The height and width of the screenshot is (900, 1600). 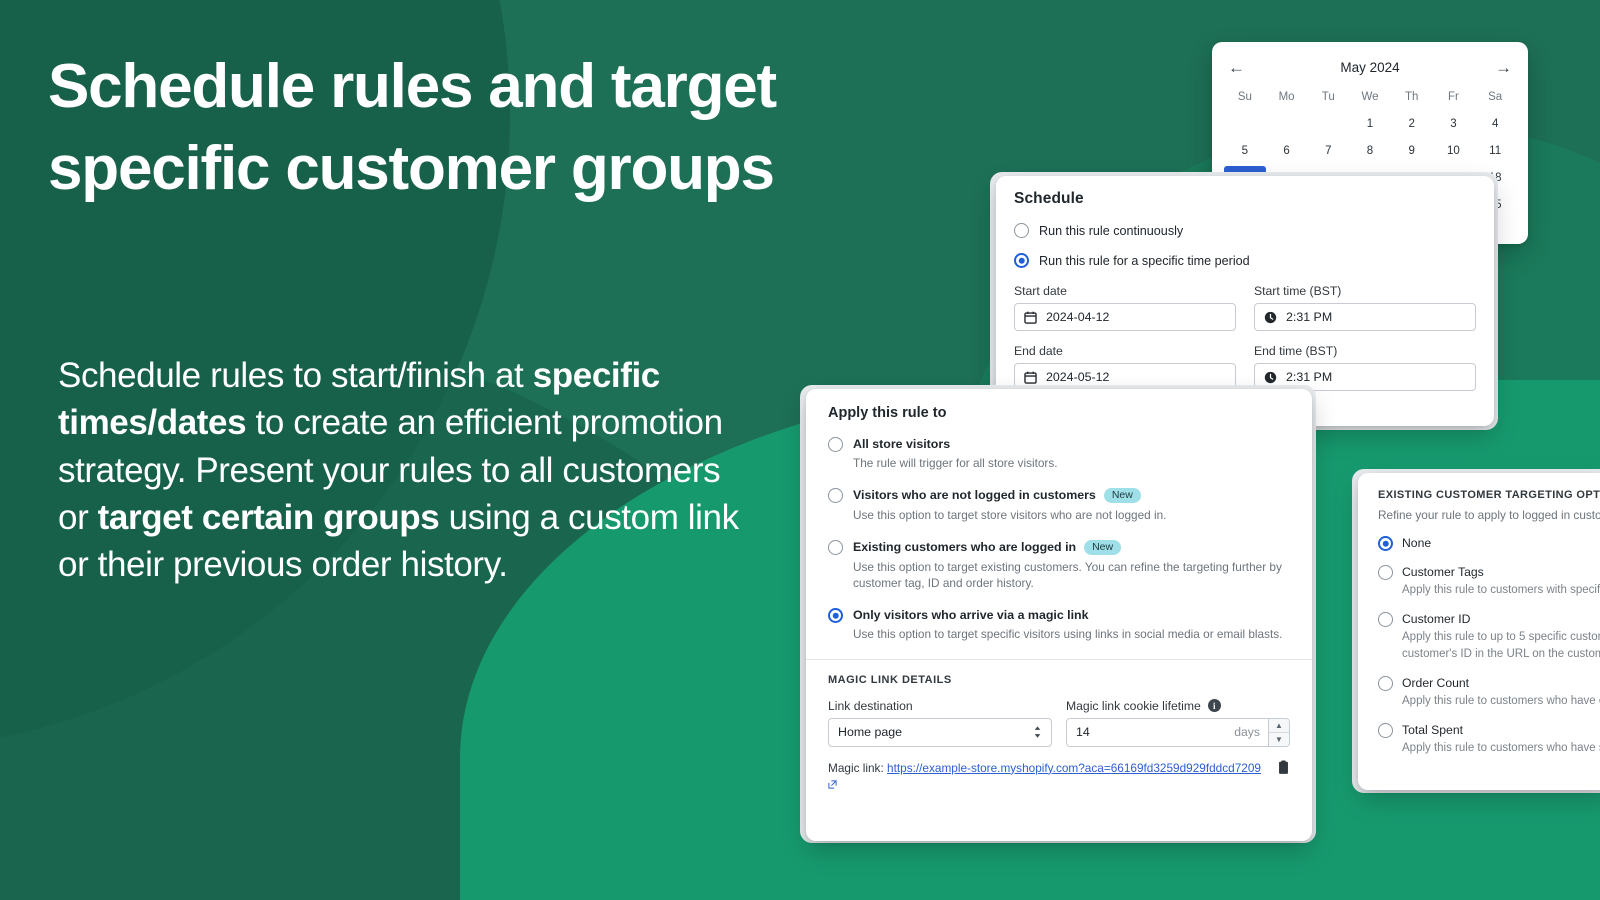 I want to click on stepper-buttons: ▲ ▼, so click(x=1278, y=732).